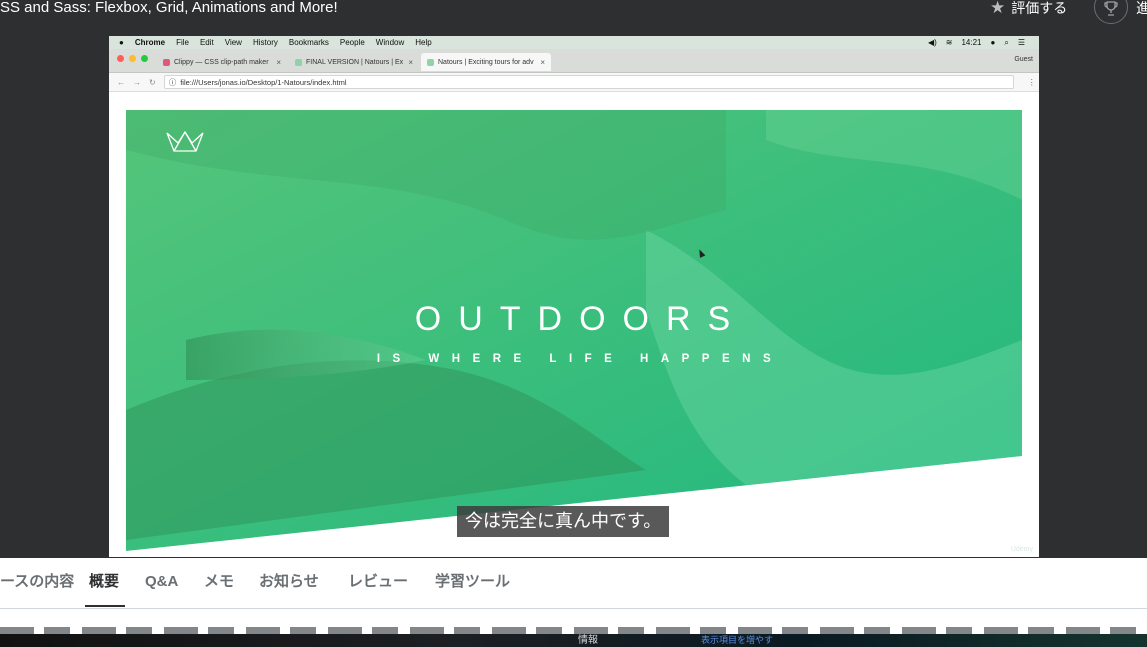  Describe the element at coordinates (1021, 42) in the screenshot. I see `list-icon: ☰` at that location.